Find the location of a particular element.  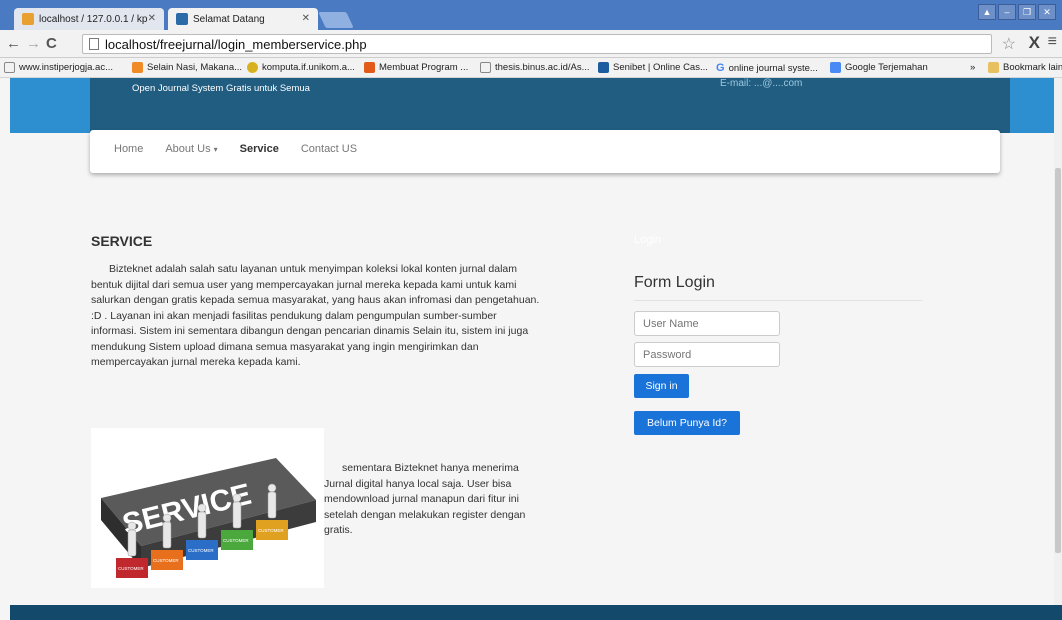

tab-label: Selamat Datang is located at coordinates (229, 19).